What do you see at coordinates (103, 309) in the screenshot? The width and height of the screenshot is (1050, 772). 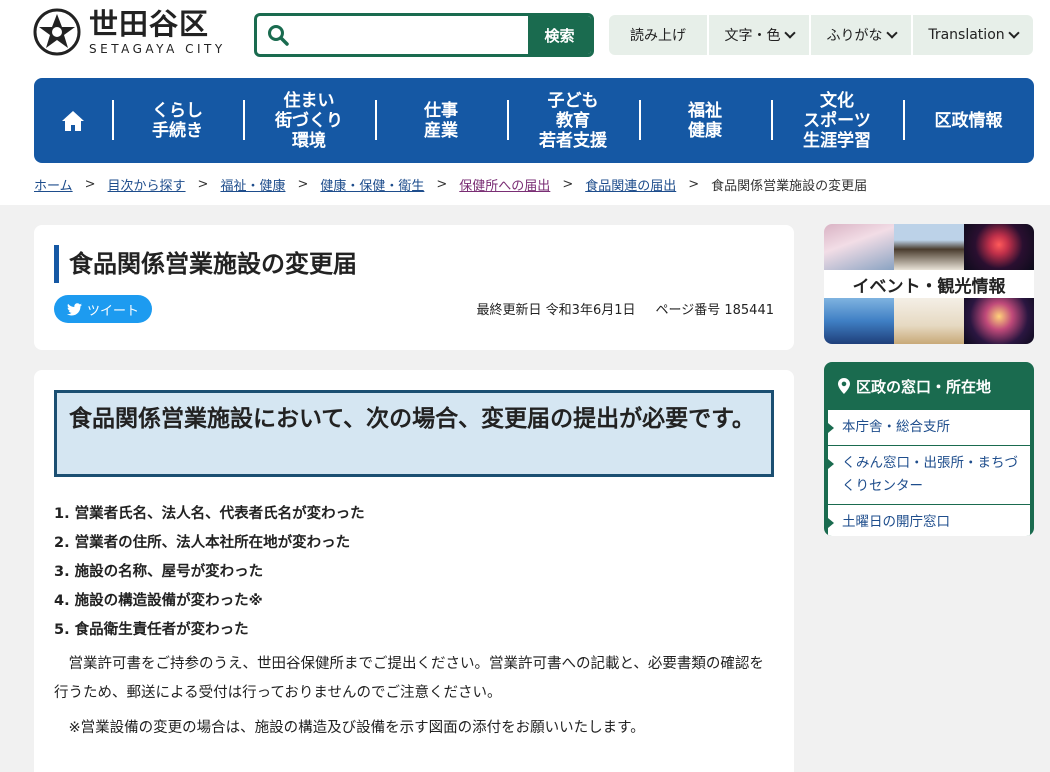 I see `tweet-button: ツイート` at bounding box center [103, 309].